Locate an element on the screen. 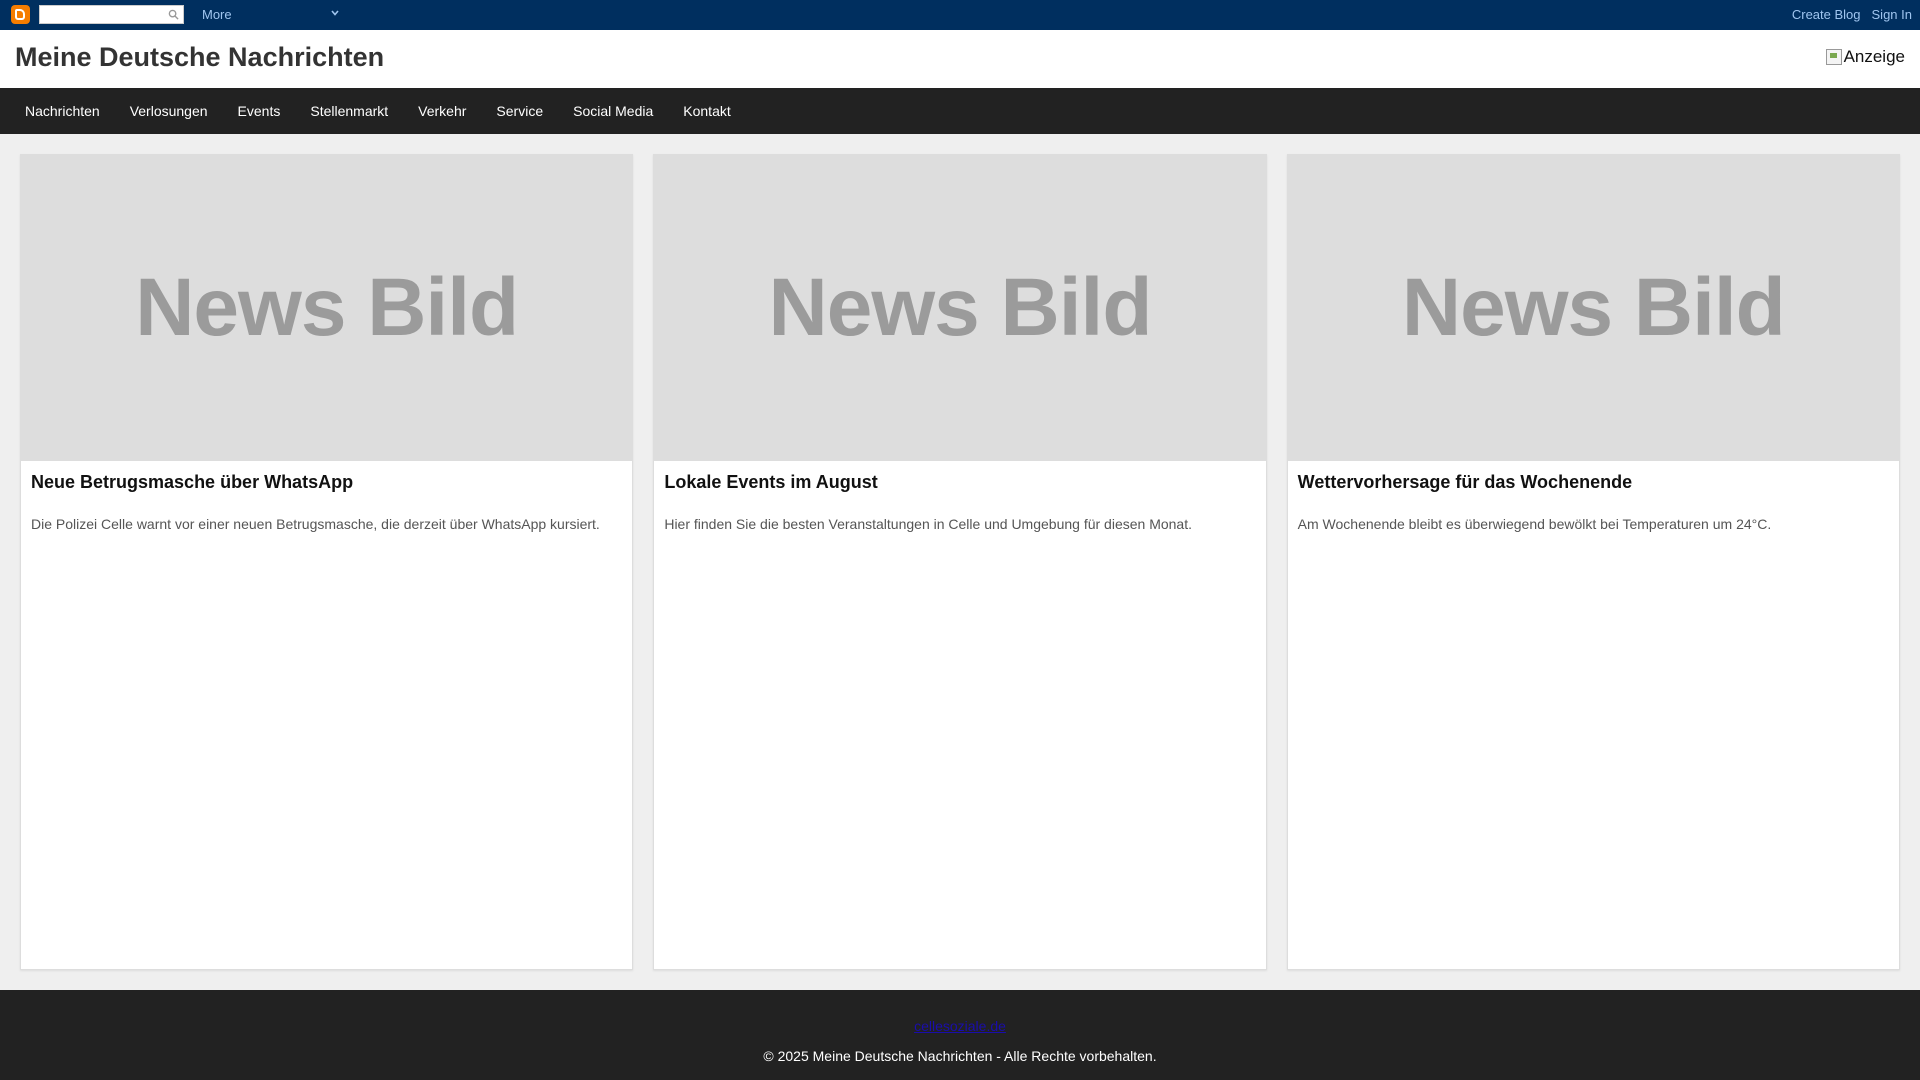 This screenshot has width=1920, height=1080. chevron-down-icon is located at coordinates (335, 13).